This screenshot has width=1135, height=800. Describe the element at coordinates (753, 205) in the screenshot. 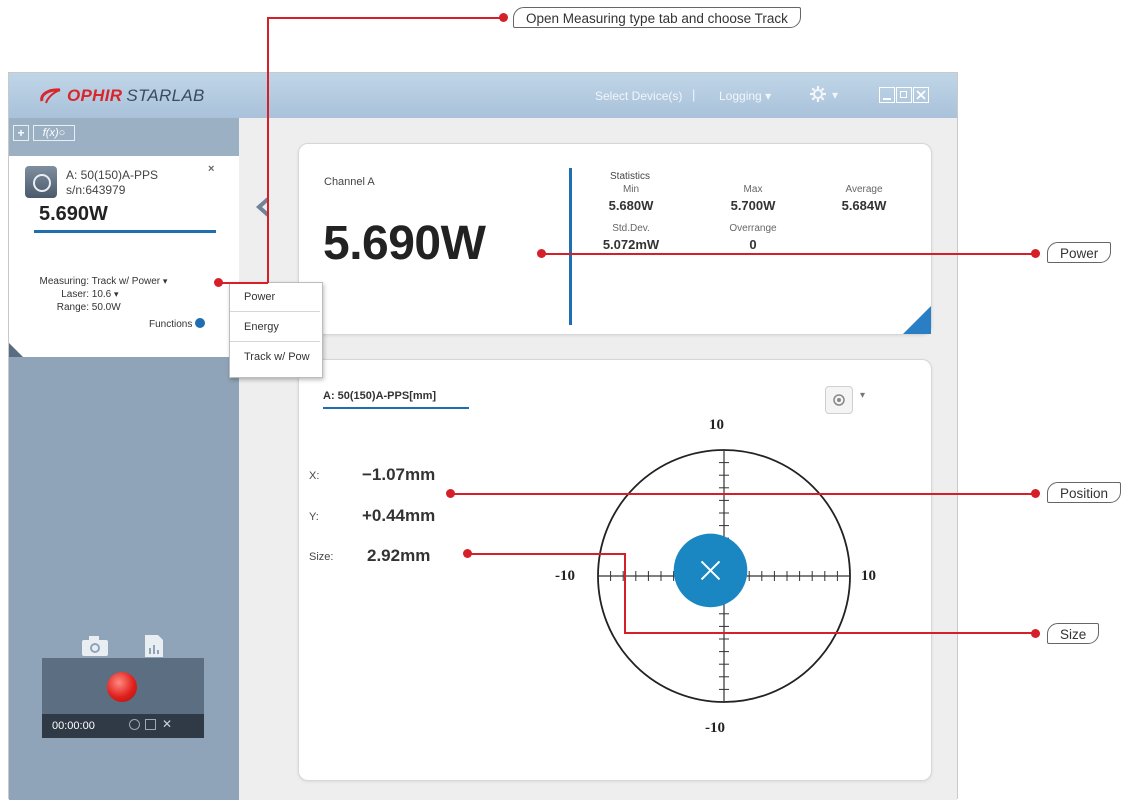

I see `stat-max-value: 5.700W` at that location.